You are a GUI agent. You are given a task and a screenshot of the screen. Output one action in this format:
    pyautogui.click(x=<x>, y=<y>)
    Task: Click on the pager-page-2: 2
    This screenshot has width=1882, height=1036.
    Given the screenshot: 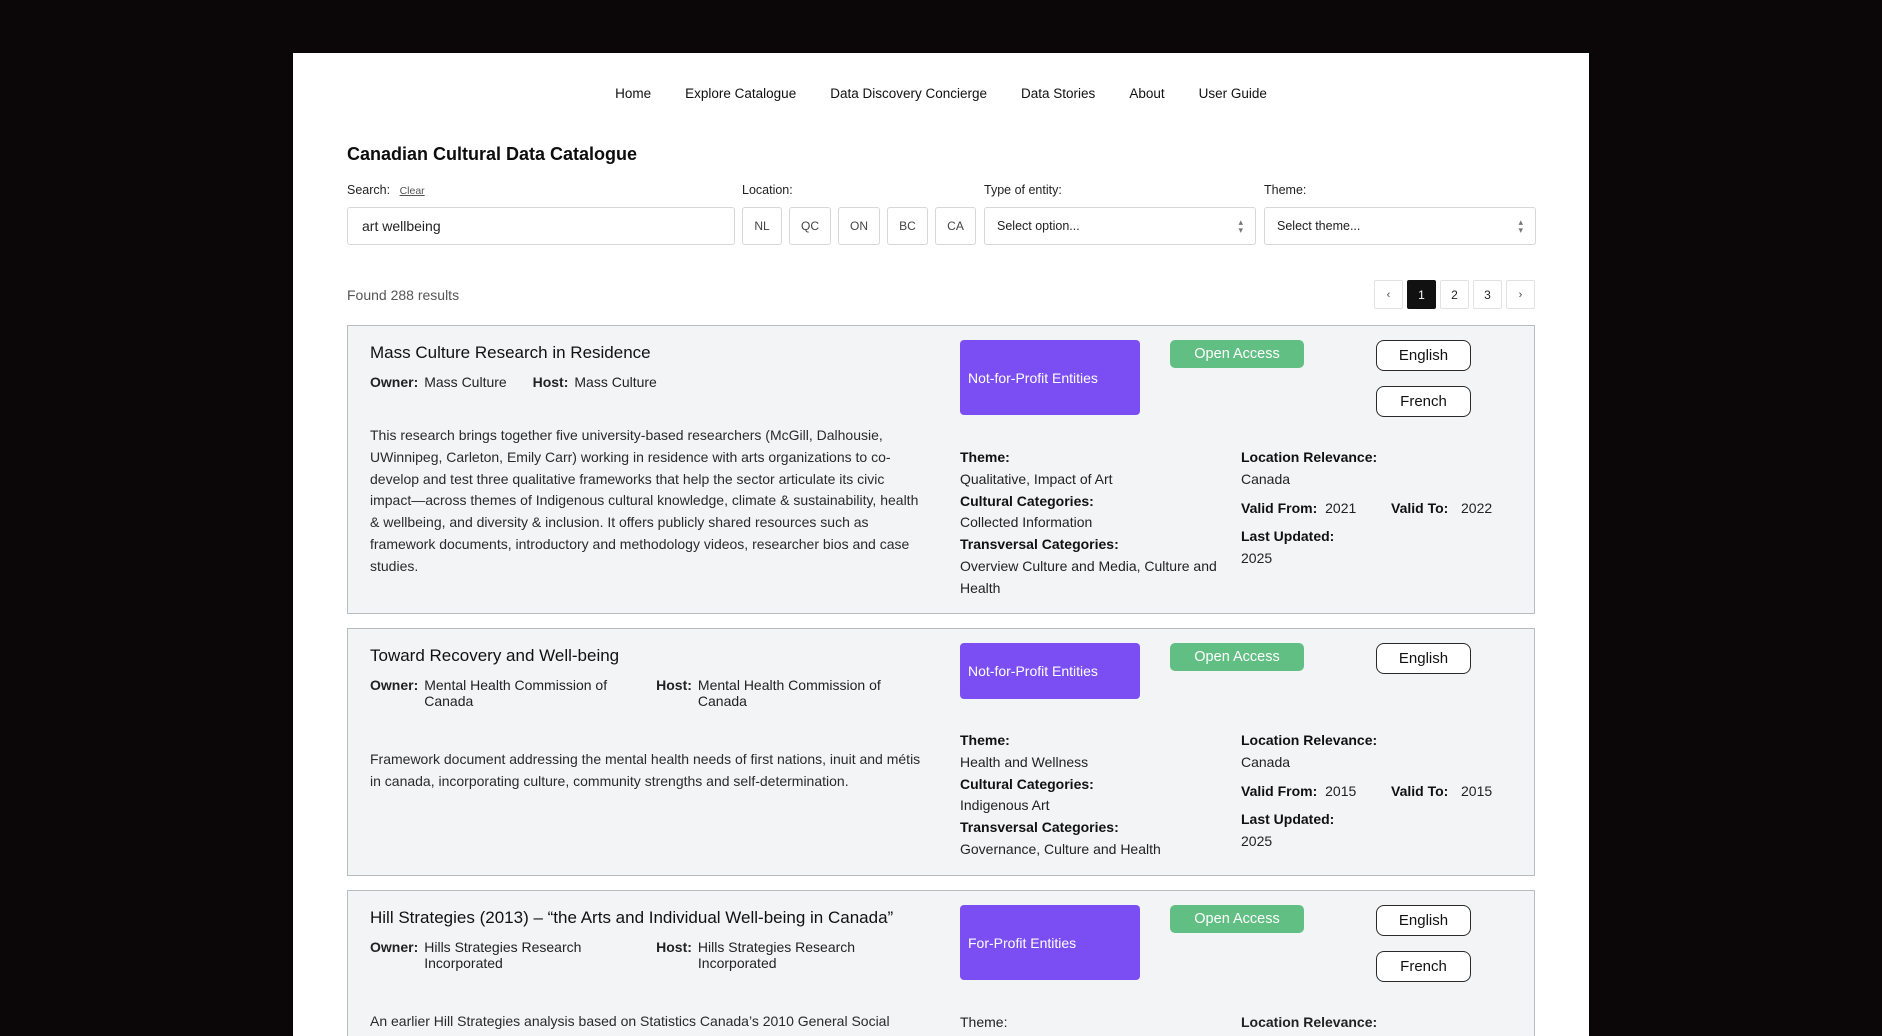 What is the action you would take?
    pyautogui.click(x=1454, y=294)
    